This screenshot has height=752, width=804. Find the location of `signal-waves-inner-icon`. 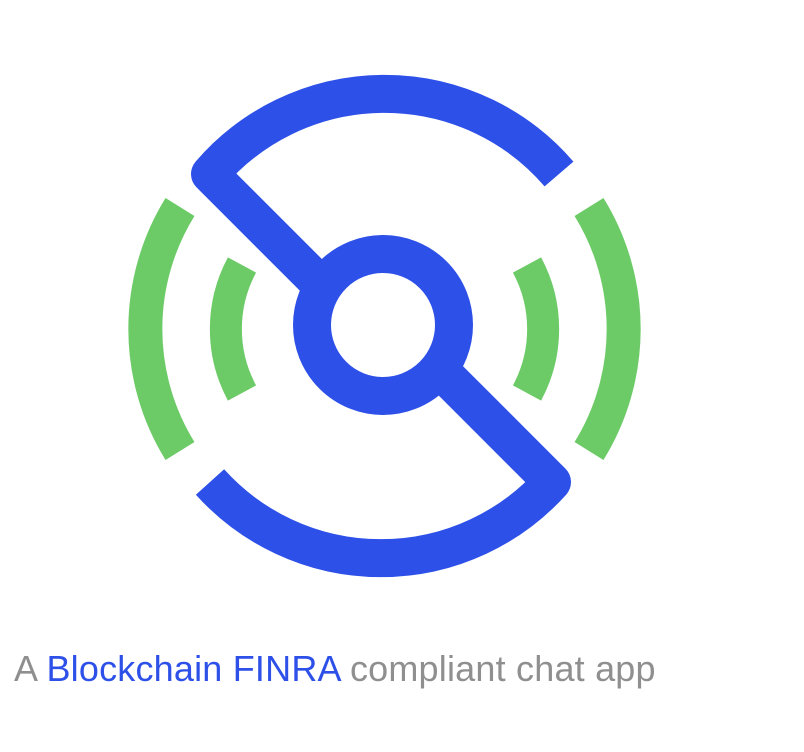

signal-waves-inner-icon is located at coordinates (384, 329).